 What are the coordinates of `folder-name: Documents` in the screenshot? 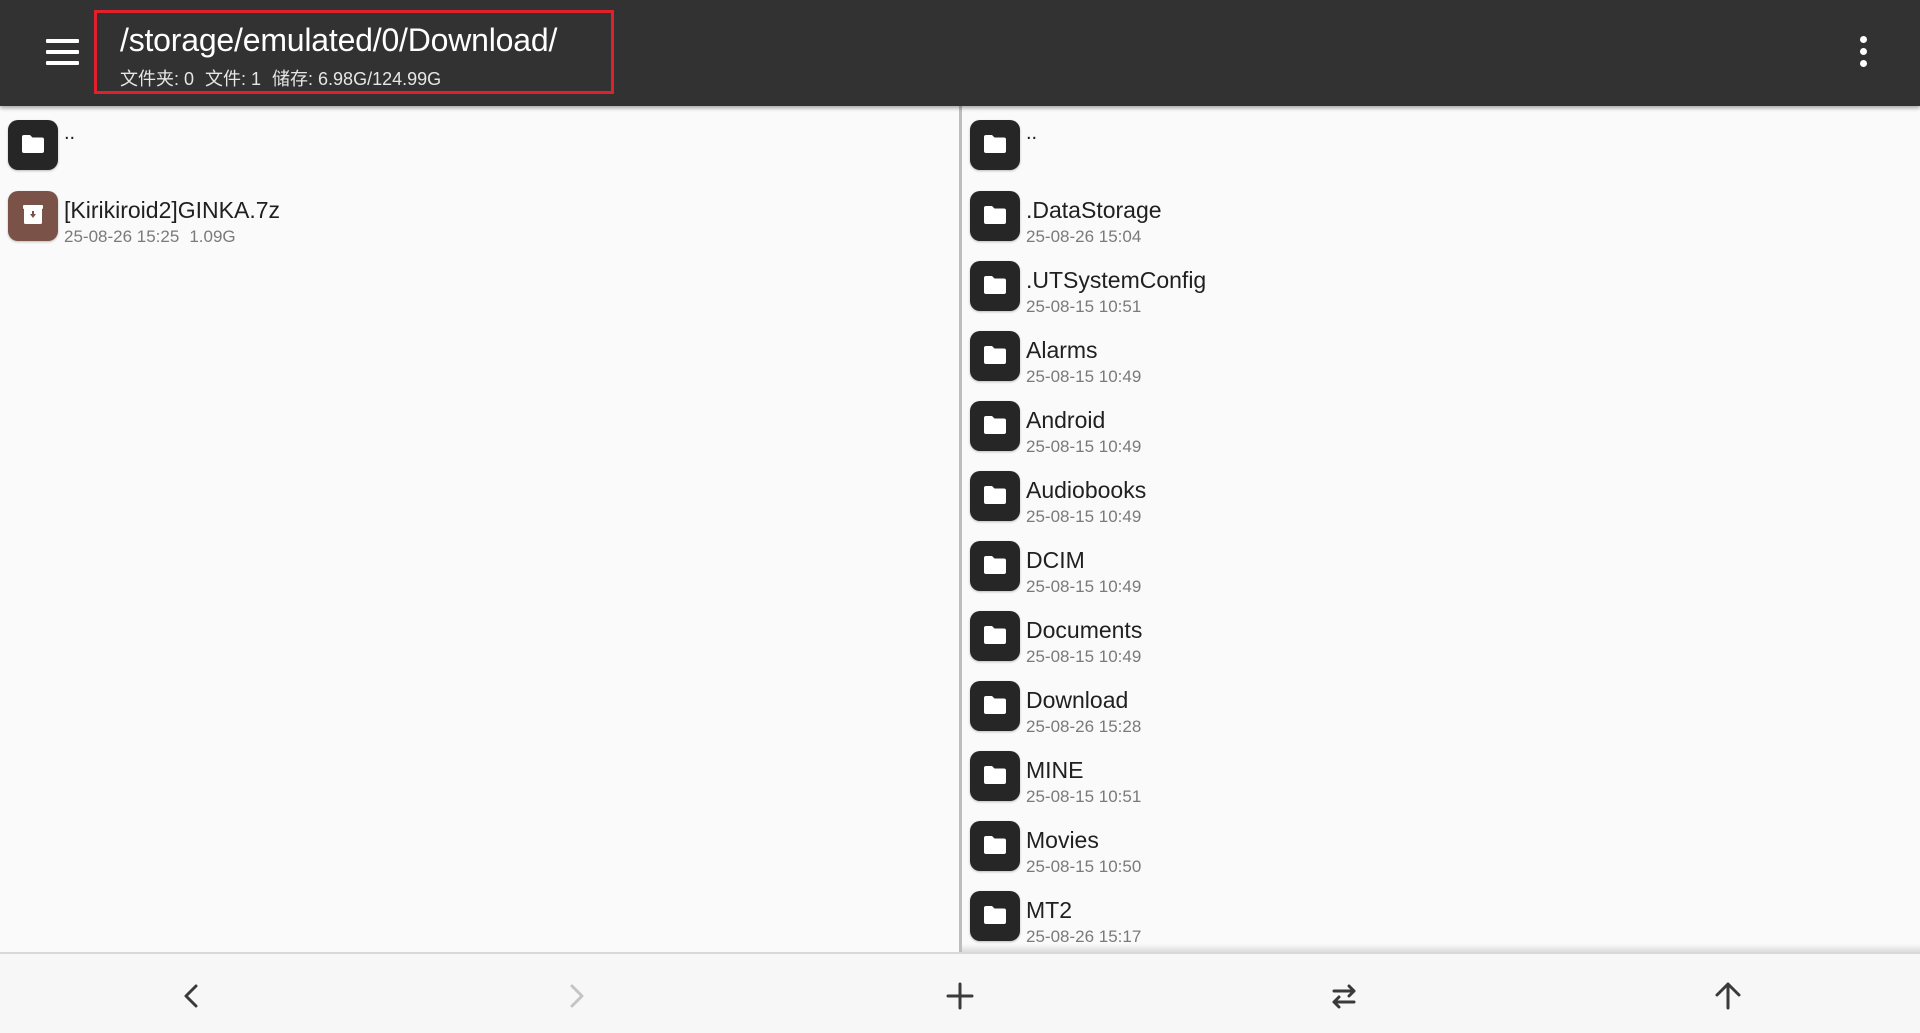 It's located at (1084, 630).